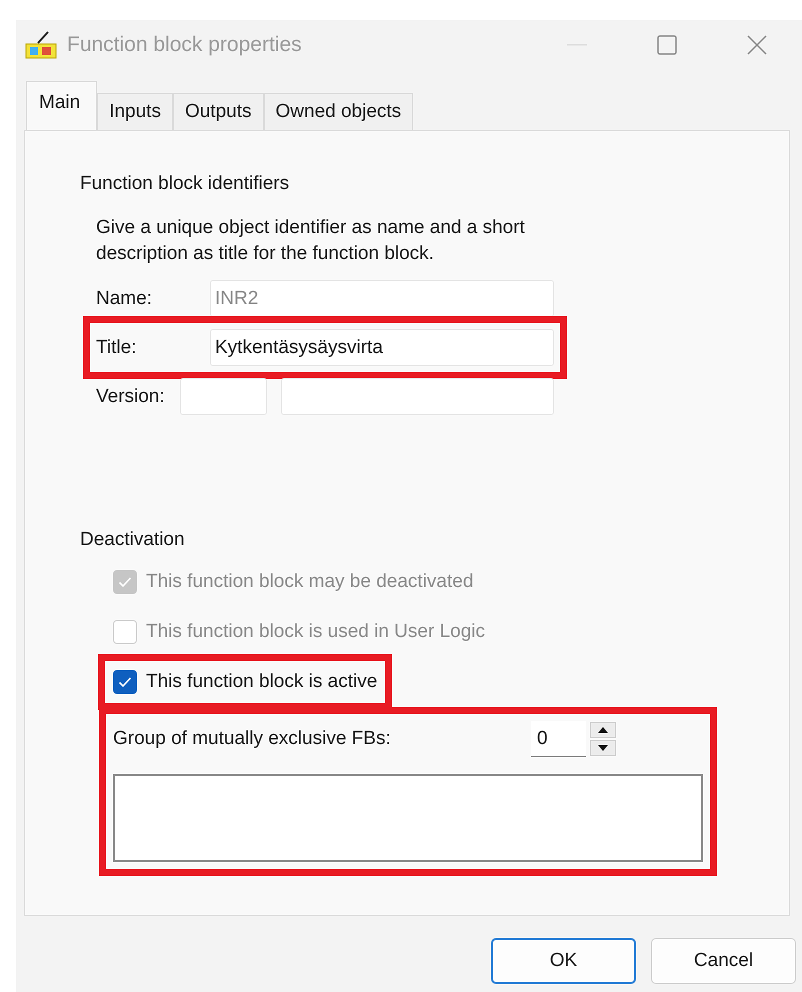 The height and width of the screenshot is (992, 802). I want to click on window-title: Function block properties, so click(184, 45).